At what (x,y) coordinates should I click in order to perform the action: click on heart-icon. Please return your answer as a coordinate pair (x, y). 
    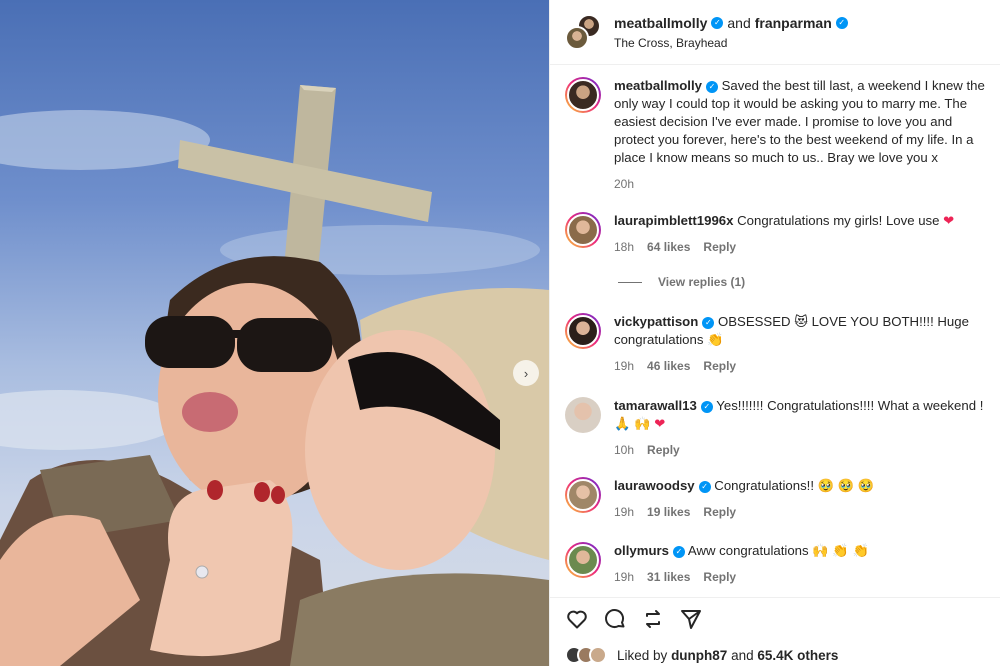
    Looking at the image, I should click on (577, 619).